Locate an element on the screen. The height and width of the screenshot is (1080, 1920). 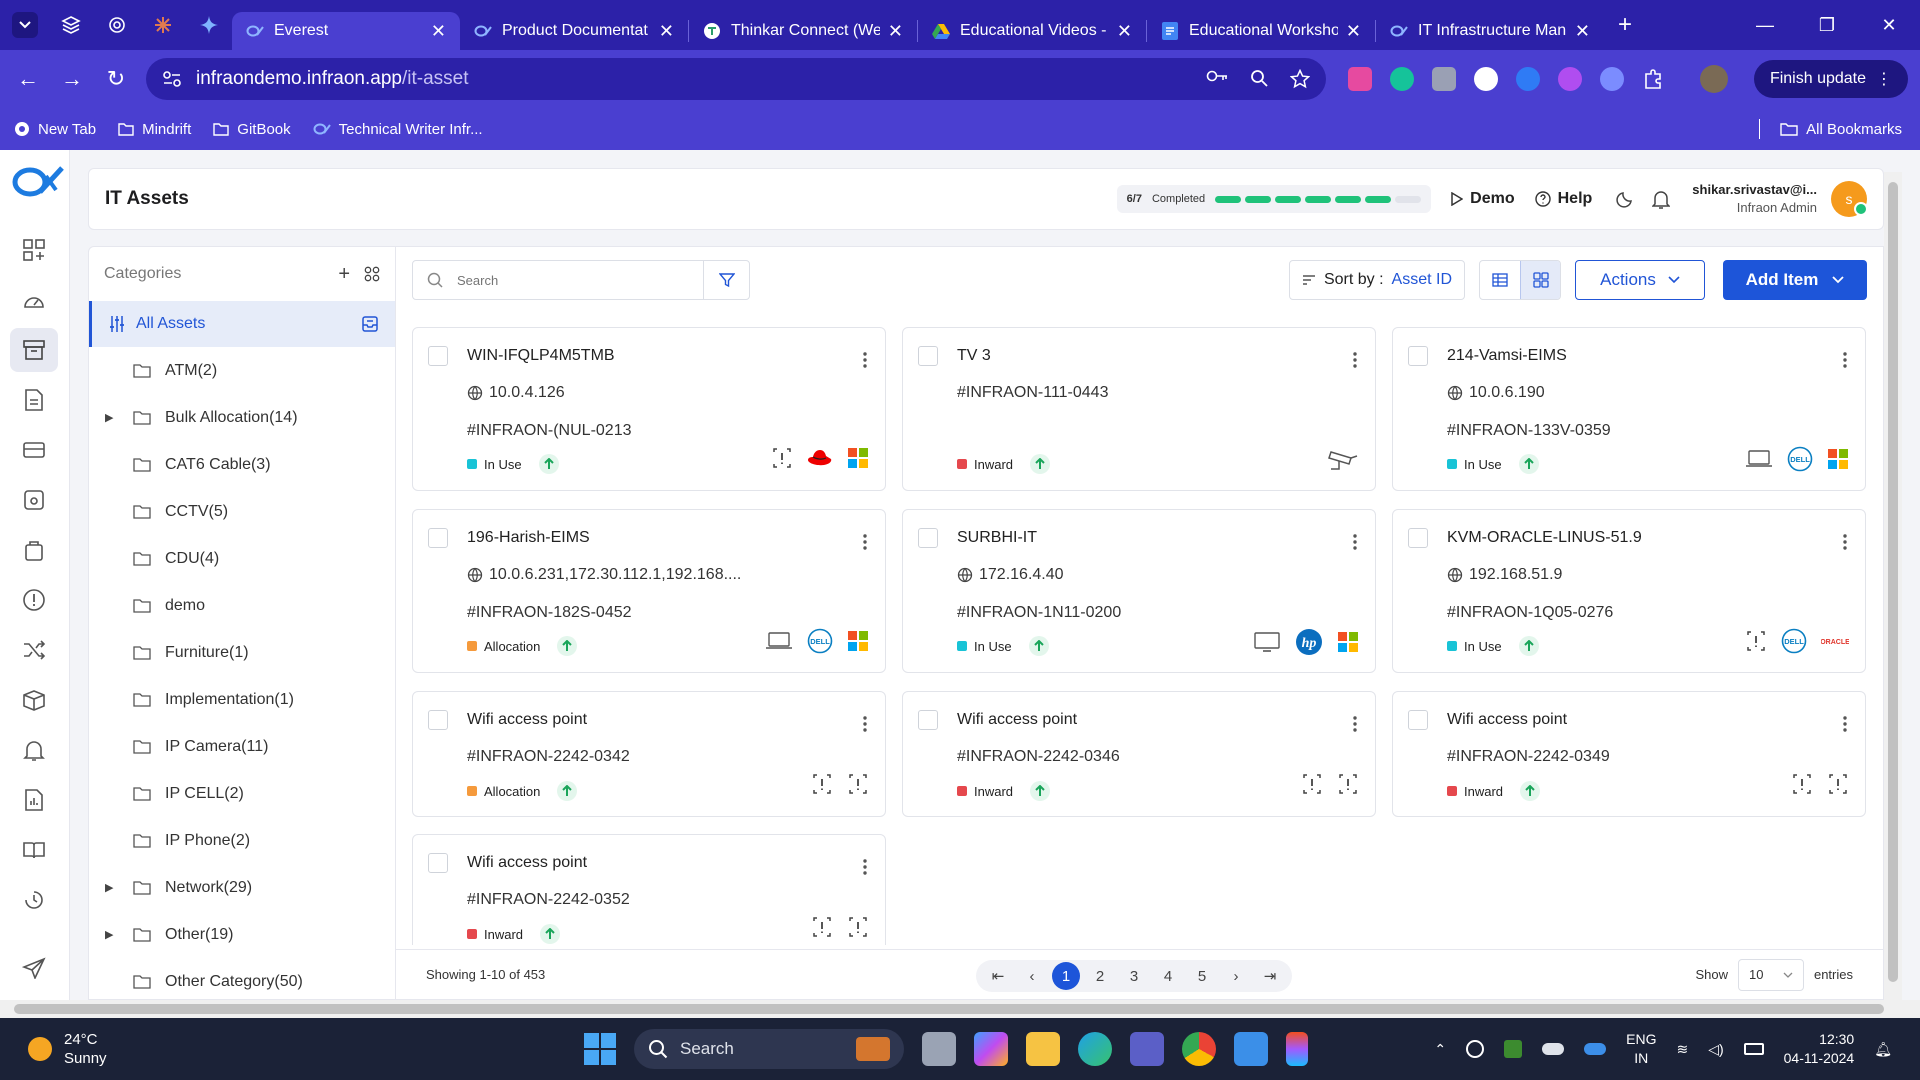
ticket-icon is located at coordinates (34, 450).